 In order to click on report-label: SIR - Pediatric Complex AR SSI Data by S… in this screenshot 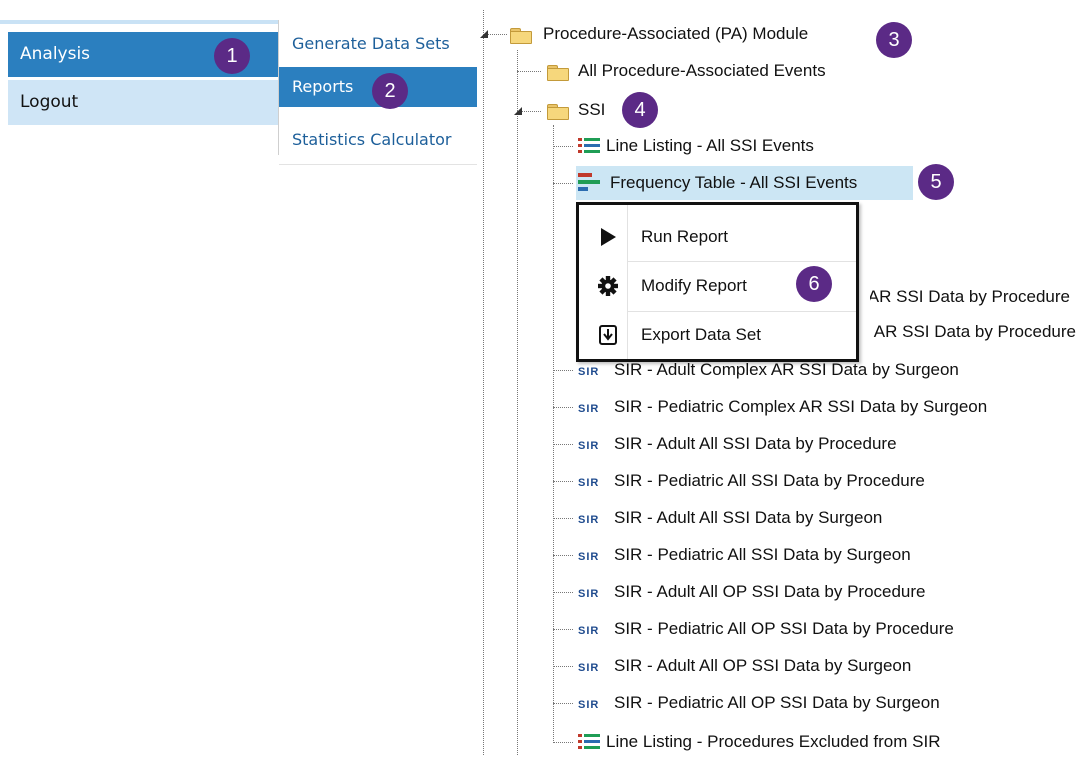, I will do `click(801, 406)`.